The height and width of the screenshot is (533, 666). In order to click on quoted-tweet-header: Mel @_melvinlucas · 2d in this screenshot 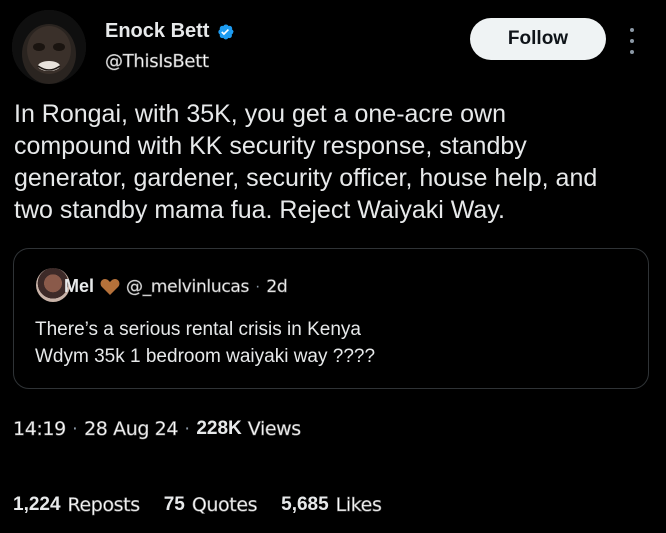, I will do `click(176, 286)`.